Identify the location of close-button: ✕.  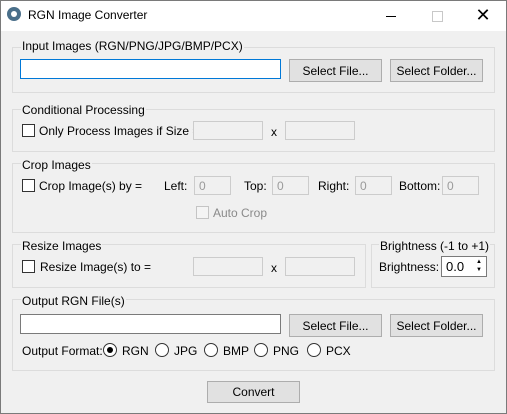
(483, 16).